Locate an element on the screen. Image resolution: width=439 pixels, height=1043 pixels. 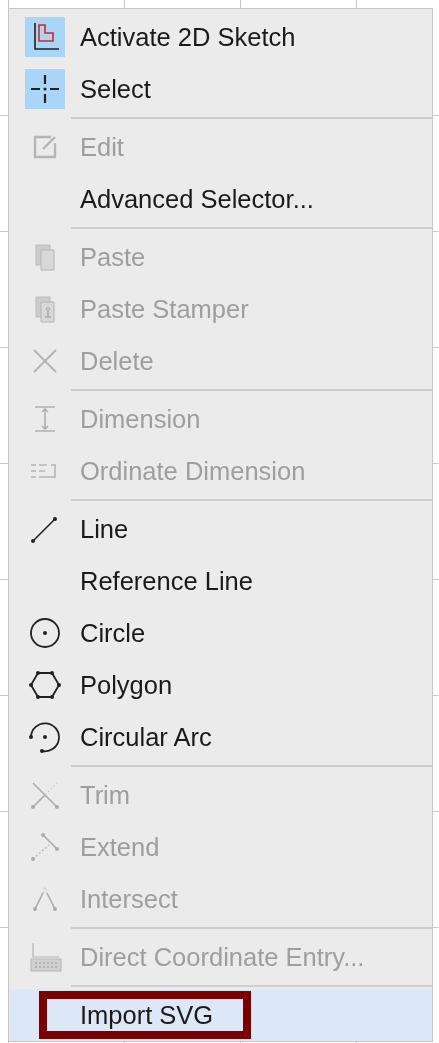
menu-item: Line is located at coordinates (220, 529).